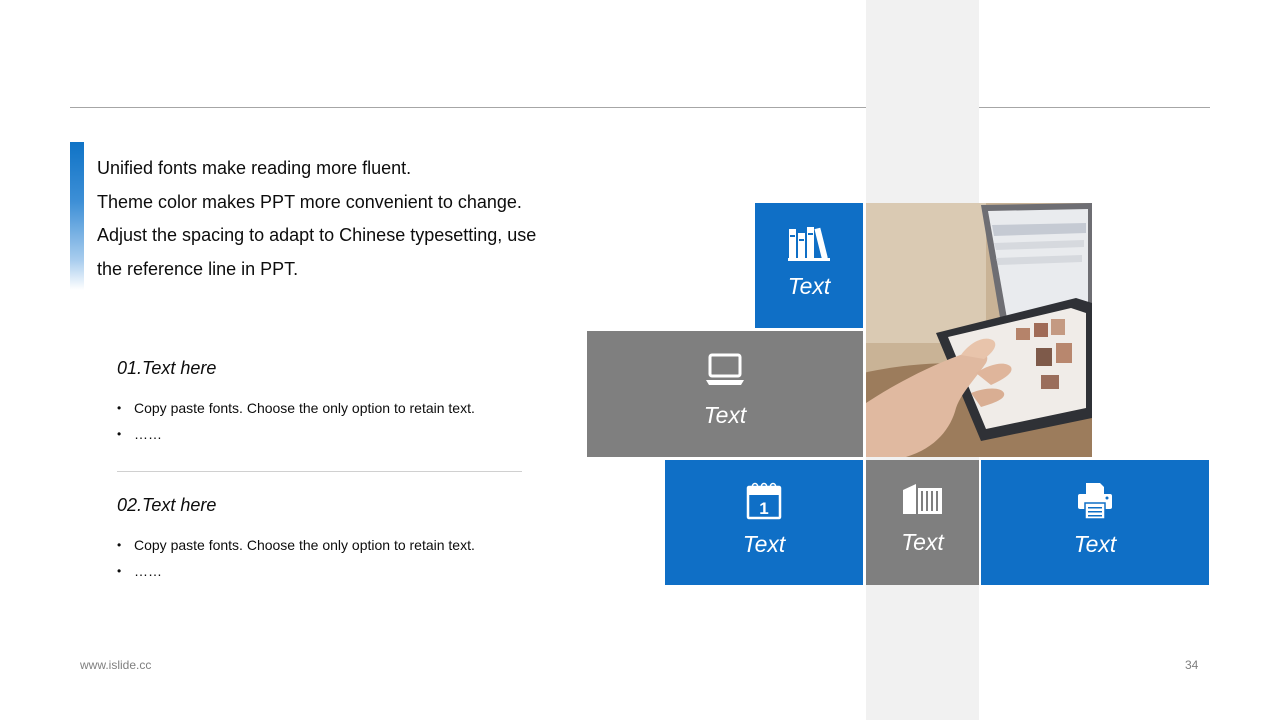 Image resolution: width=1280 pixels, height=720 pixels. Describe the element at coordinates (1095, 503) in the screenshot. I see `printer-icon` at that location.